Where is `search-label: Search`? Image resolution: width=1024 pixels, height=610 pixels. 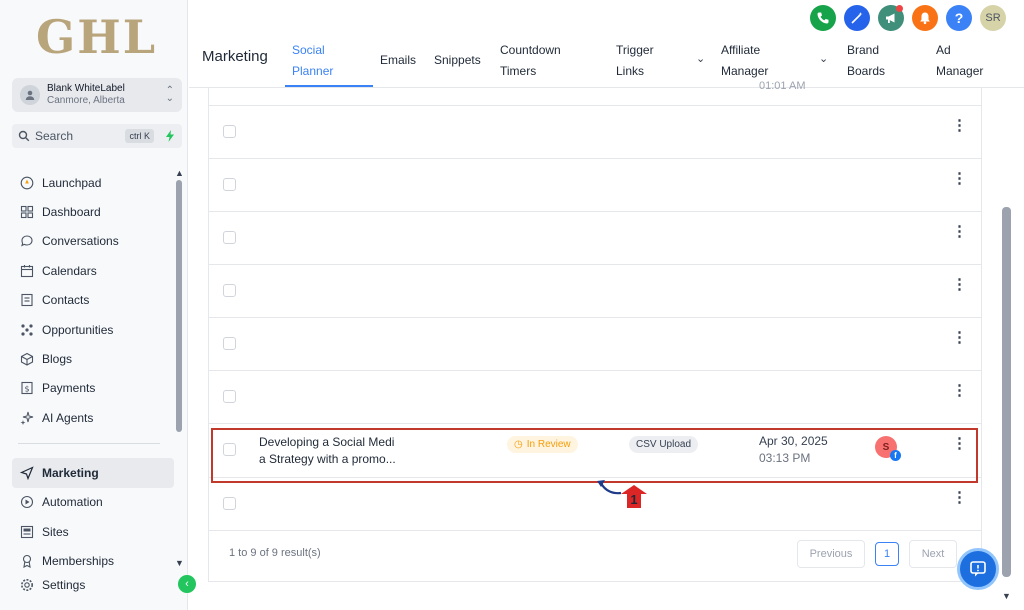
search-label: Search is located at coordinates (54, 136).